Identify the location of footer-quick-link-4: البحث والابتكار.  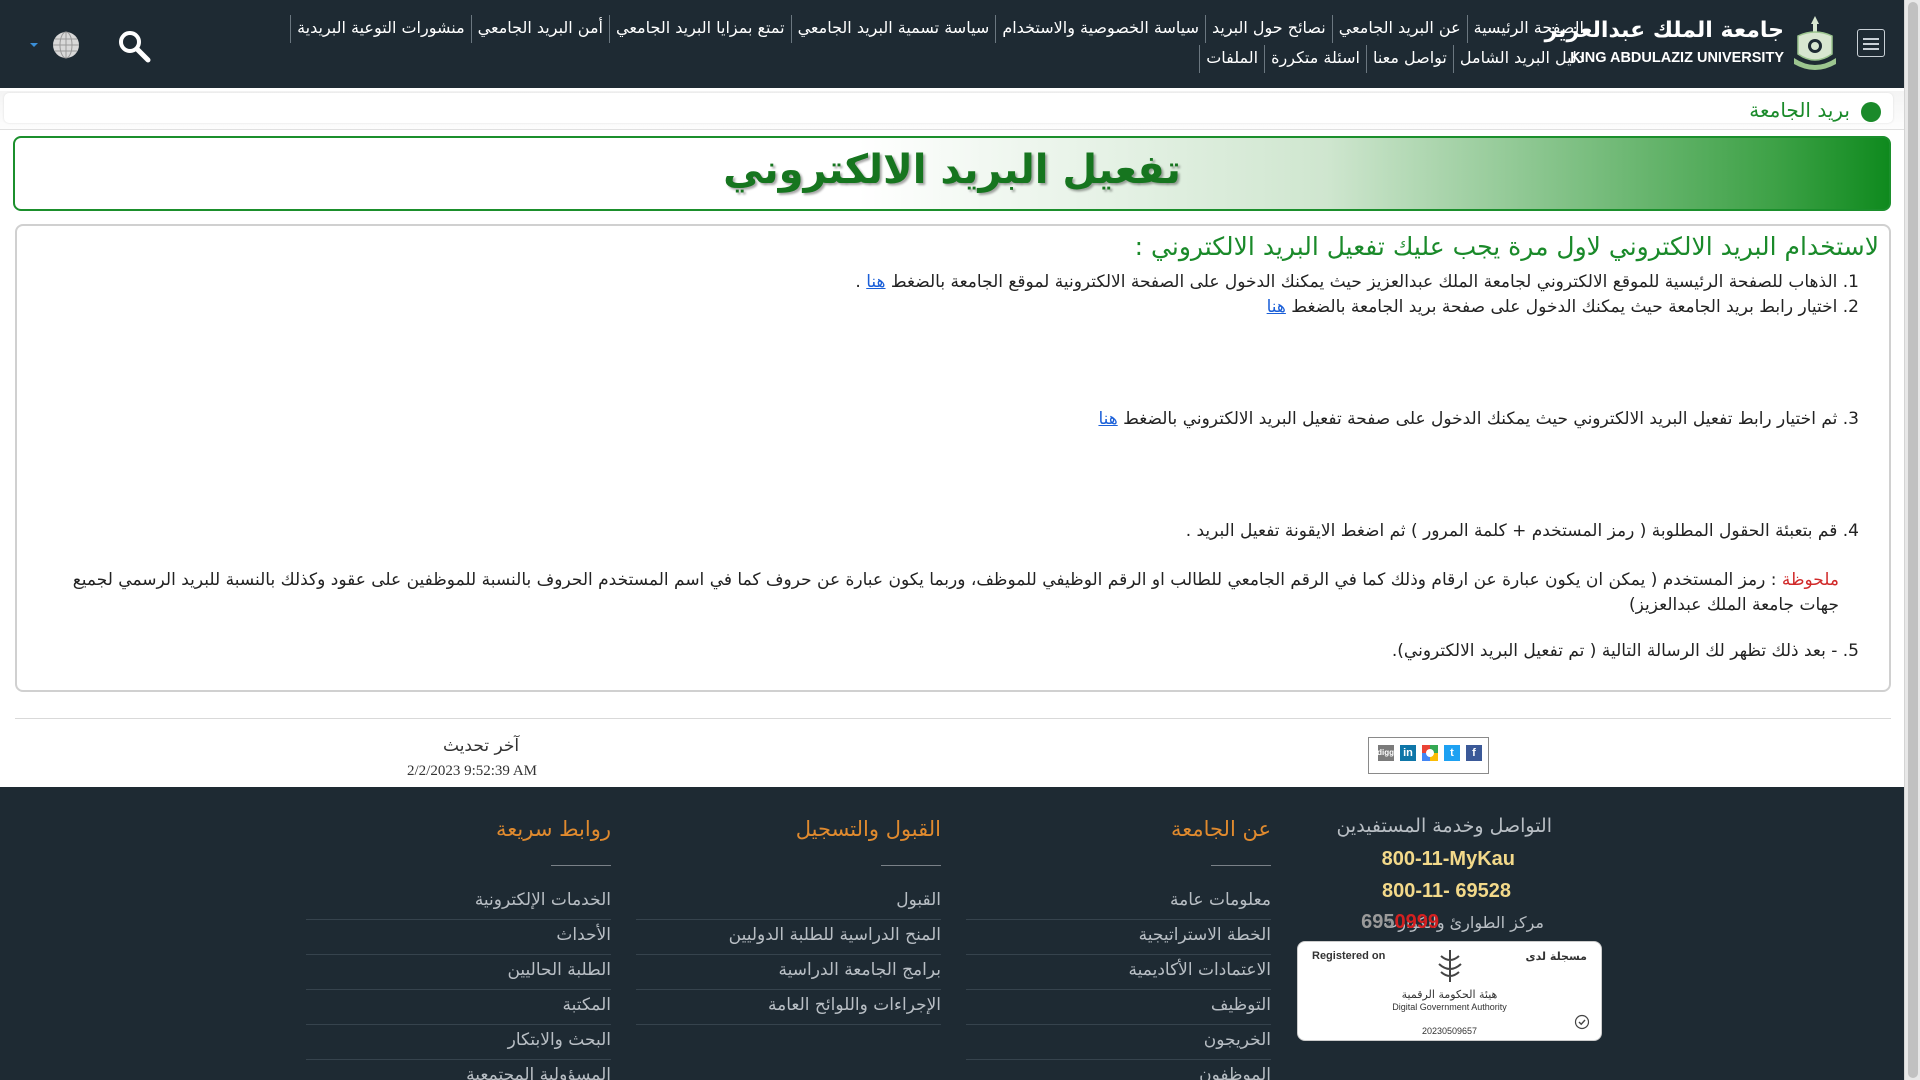
(458, 1042).